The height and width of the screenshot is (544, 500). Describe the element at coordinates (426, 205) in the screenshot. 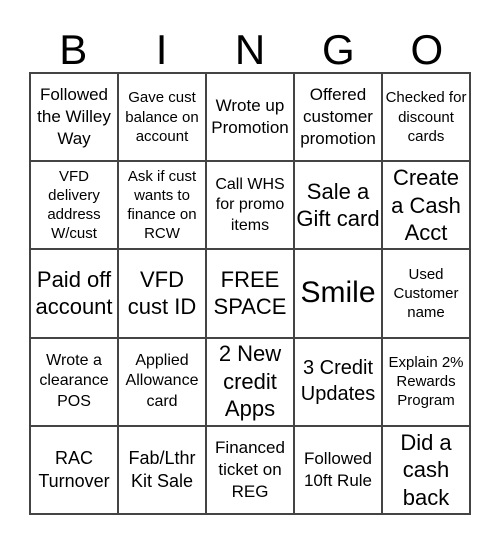

I see `bingo-cell: Create a Cash Acct` at that location.